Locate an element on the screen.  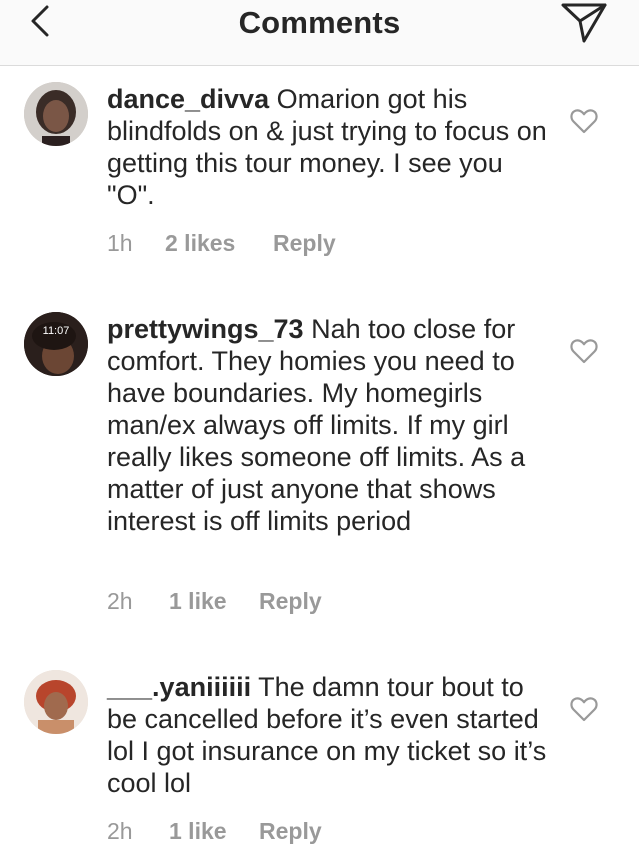
comment-username: dance_divva is located at coordinates (188, 99).